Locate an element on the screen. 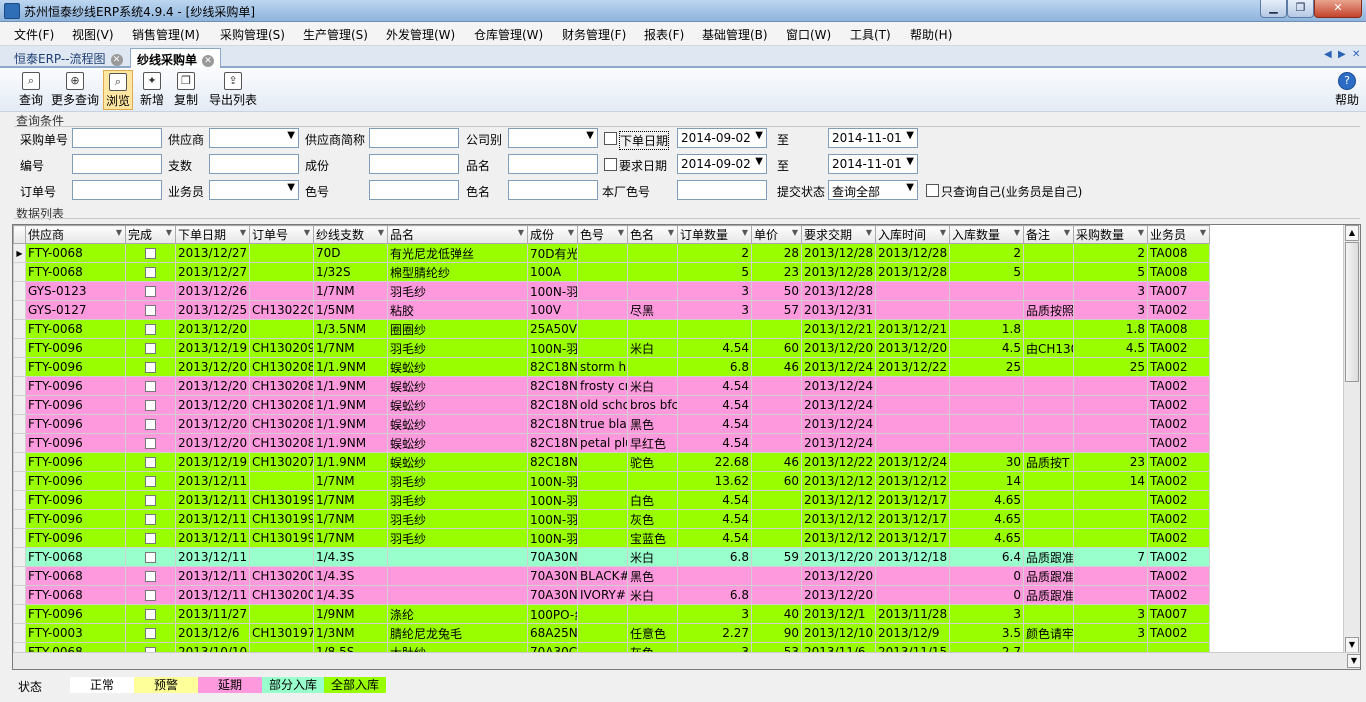 This screenshot has width=1366, height=702. menu-file: 文件(F) is located at coordinates (34, 34).